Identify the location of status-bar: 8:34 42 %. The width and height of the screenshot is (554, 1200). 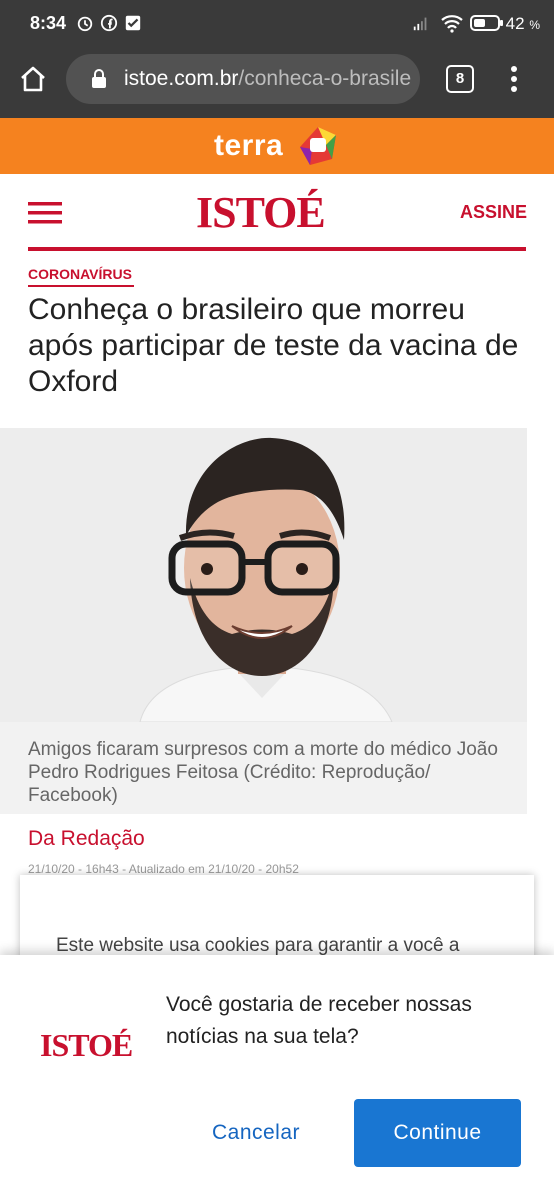
(277, 24).